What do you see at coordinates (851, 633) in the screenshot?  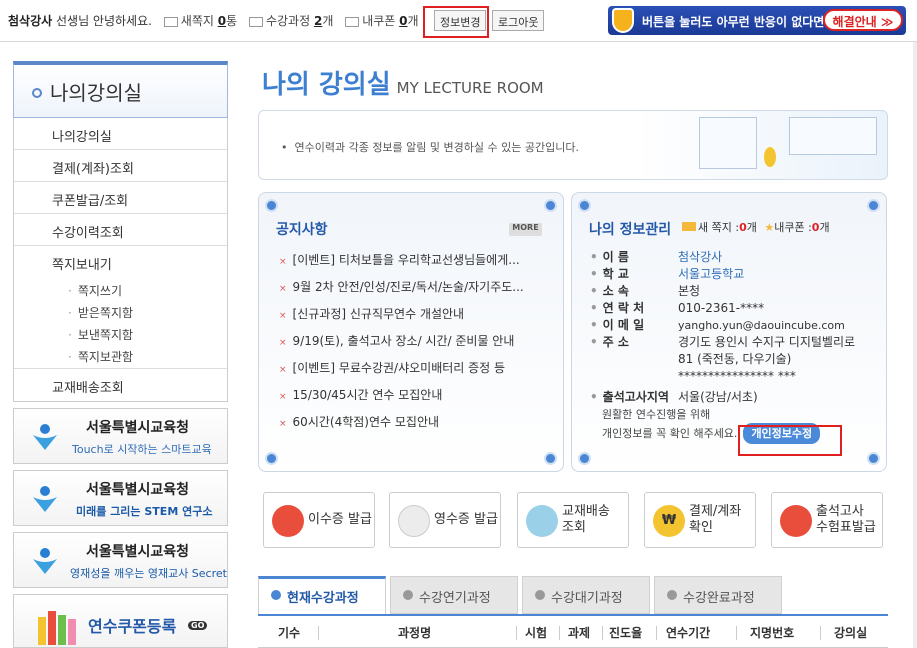 I see `column-header: 강의실` at bounding box center [851, 633].